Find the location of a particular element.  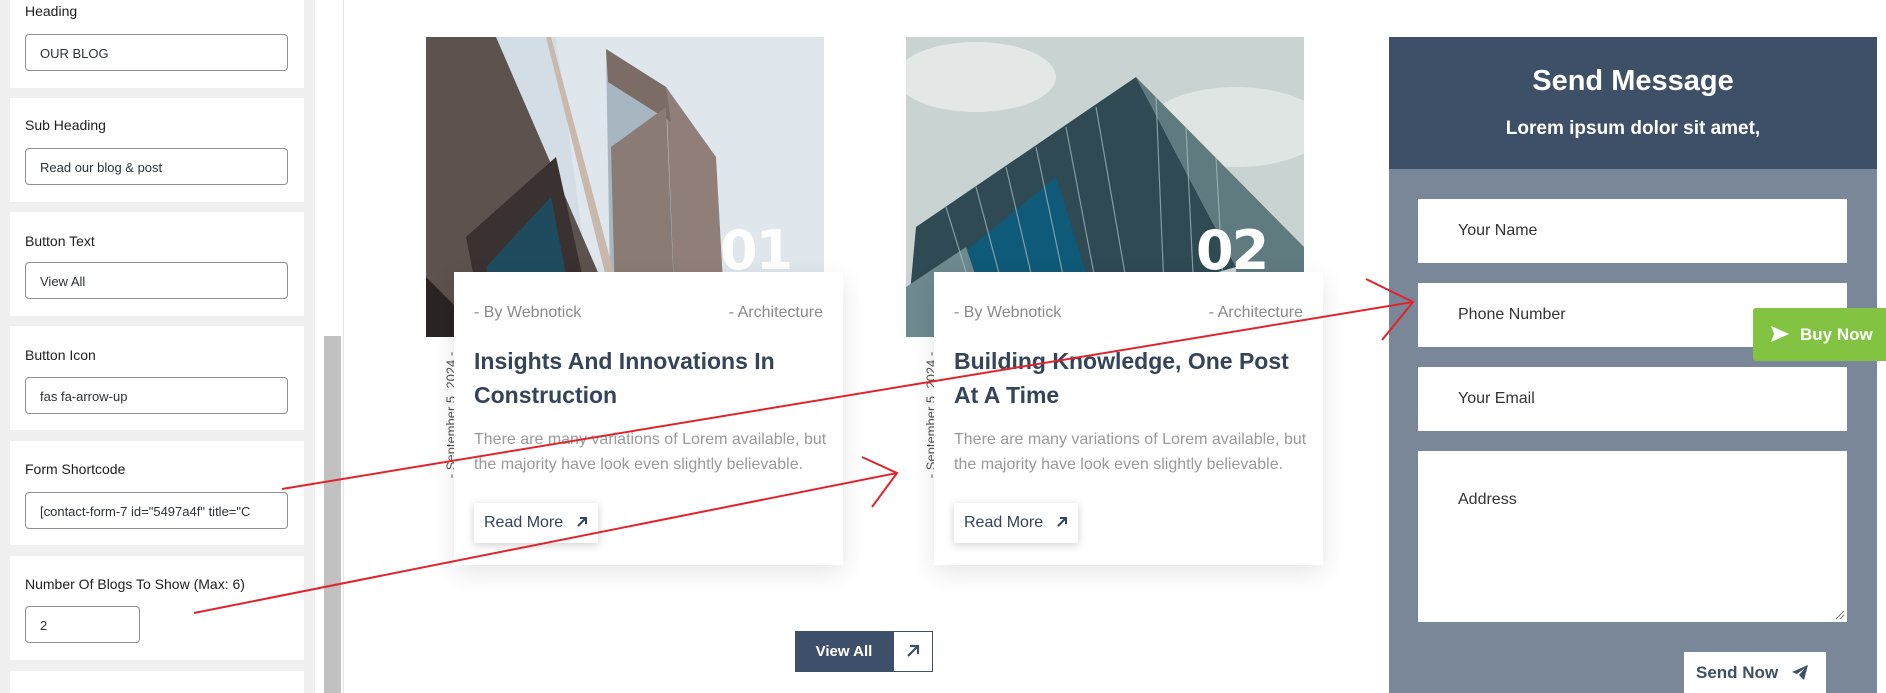

buy-now-label: Buy Now is located at coordinates (1836, 334).